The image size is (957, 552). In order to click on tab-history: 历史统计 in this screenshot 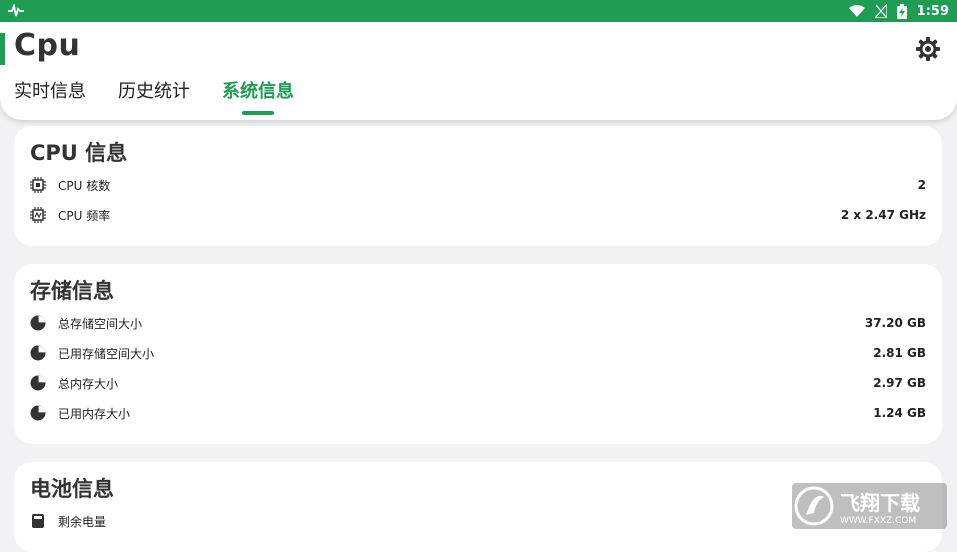, I will do `click(154, 95)`.